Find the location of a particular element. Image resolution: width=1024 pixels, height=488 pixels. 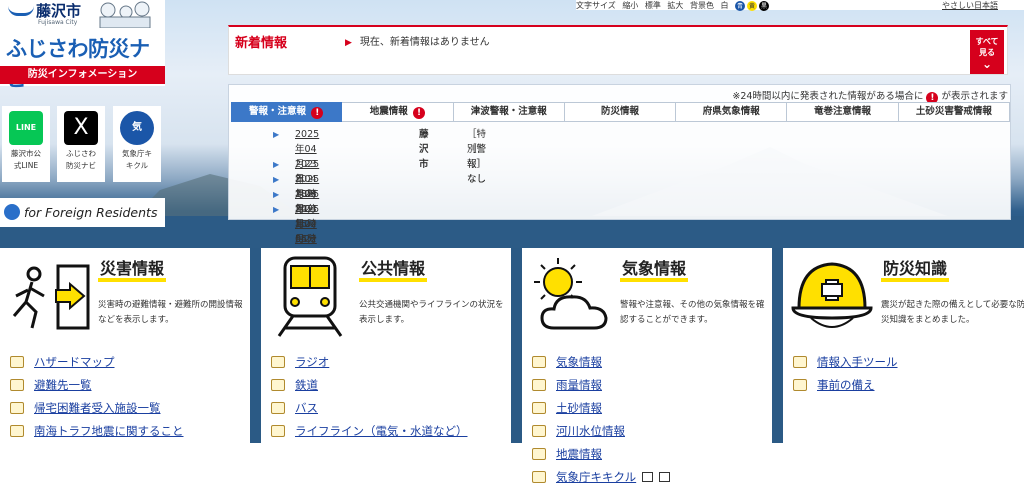

earthquake-link: 地震情報 is located at coordinates (579, 454).